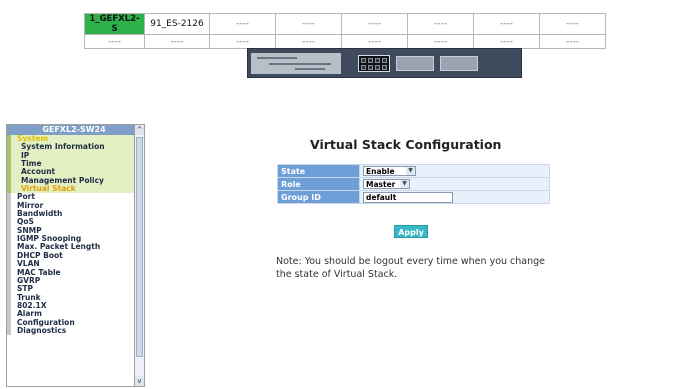  What do you see at coordinates (318, 197) in the screenshot?
I see `group-id-label: Group ID` at bounding box center [318, 197].